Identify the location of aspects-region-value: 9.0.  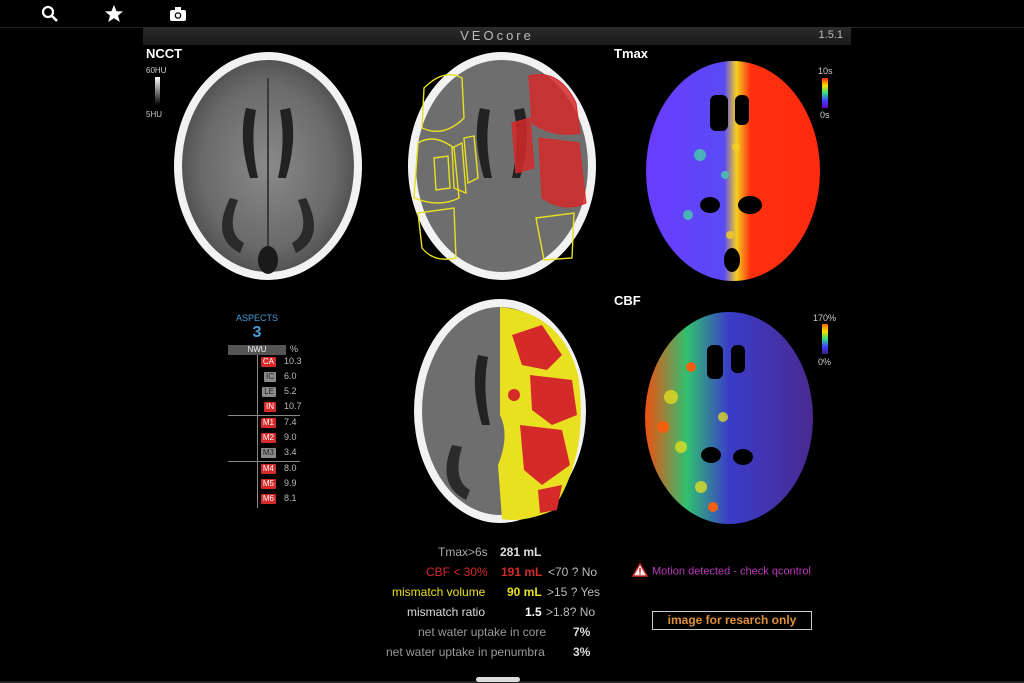
(290, 437).